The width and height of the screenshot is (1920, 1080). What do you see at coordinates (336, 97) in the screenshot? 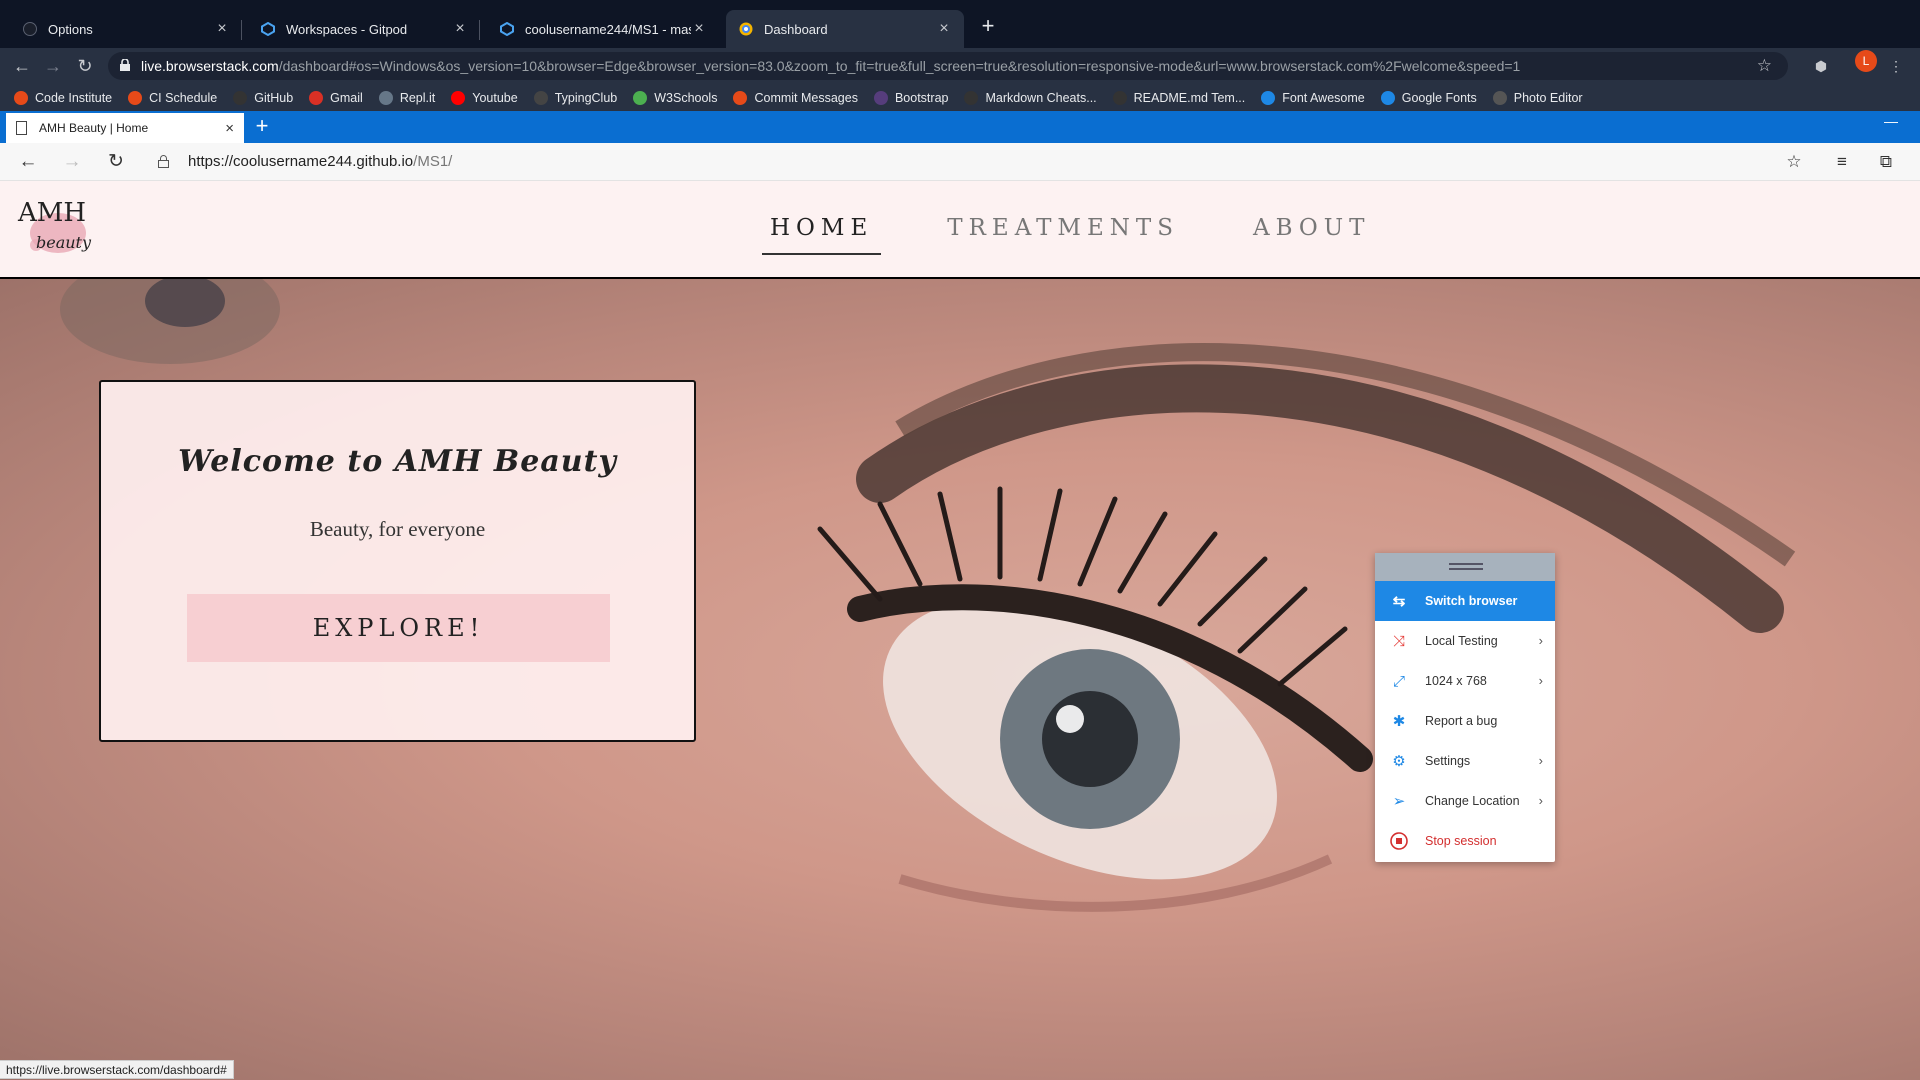
I see `bookmark-item: Gmail` at bounding box center [336, 97].